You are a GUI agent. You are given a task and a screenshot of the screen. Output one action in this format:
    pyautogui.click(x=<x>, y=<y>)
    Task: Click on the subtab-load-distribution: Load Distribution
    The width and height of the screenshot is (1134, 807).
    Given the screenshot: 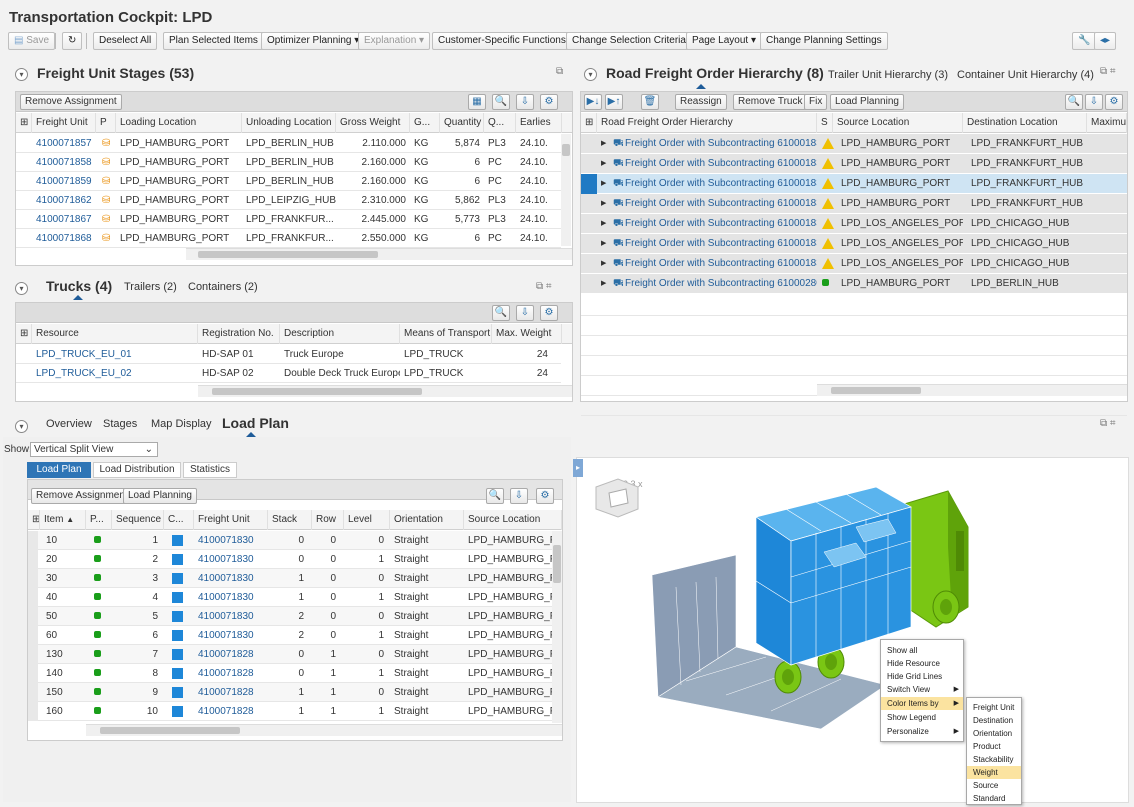 What is the action you would take?
    pyautogui.click(x=137, y=470)
    